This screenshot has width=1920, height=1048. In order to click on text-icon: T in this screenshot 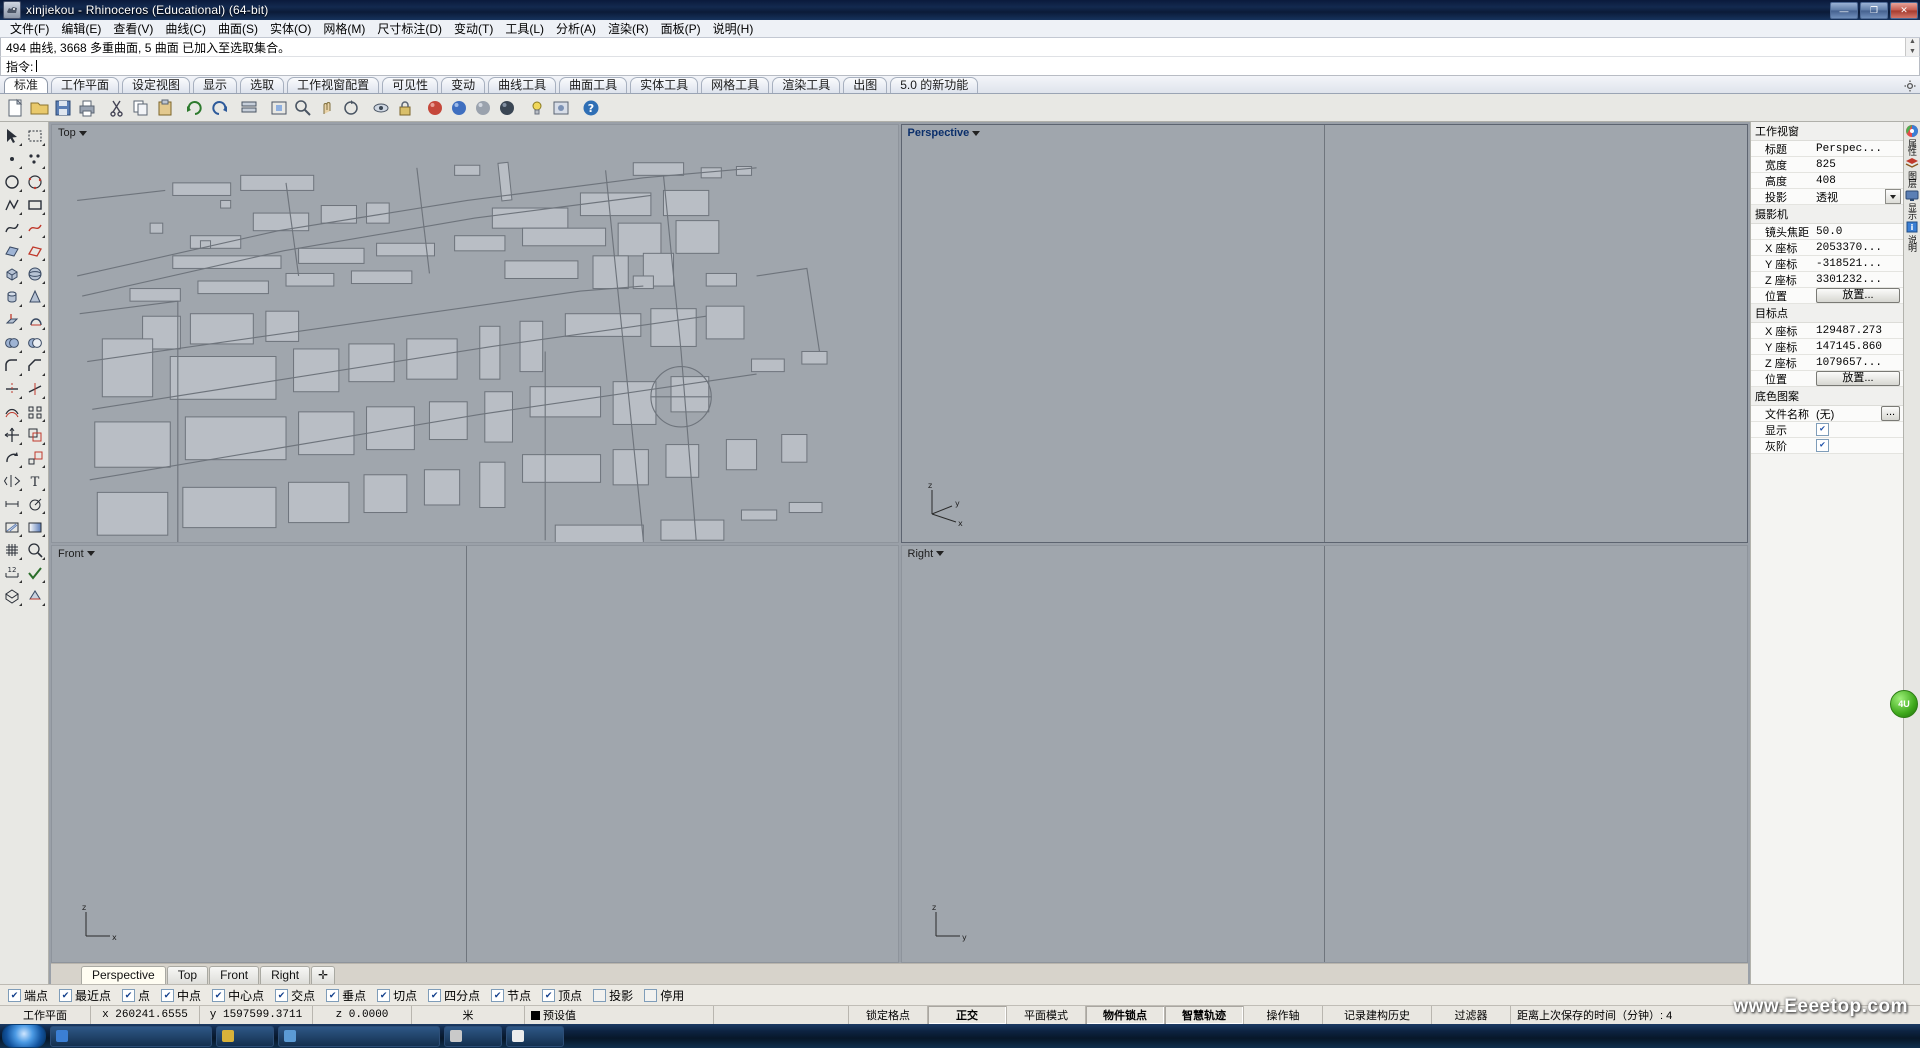, I will do `click(34, 480)`.